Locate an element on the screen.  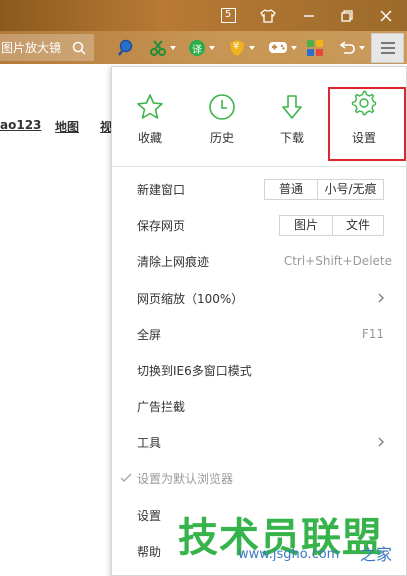
quick-history-label: 历史 is located at coordinates (221, 138).